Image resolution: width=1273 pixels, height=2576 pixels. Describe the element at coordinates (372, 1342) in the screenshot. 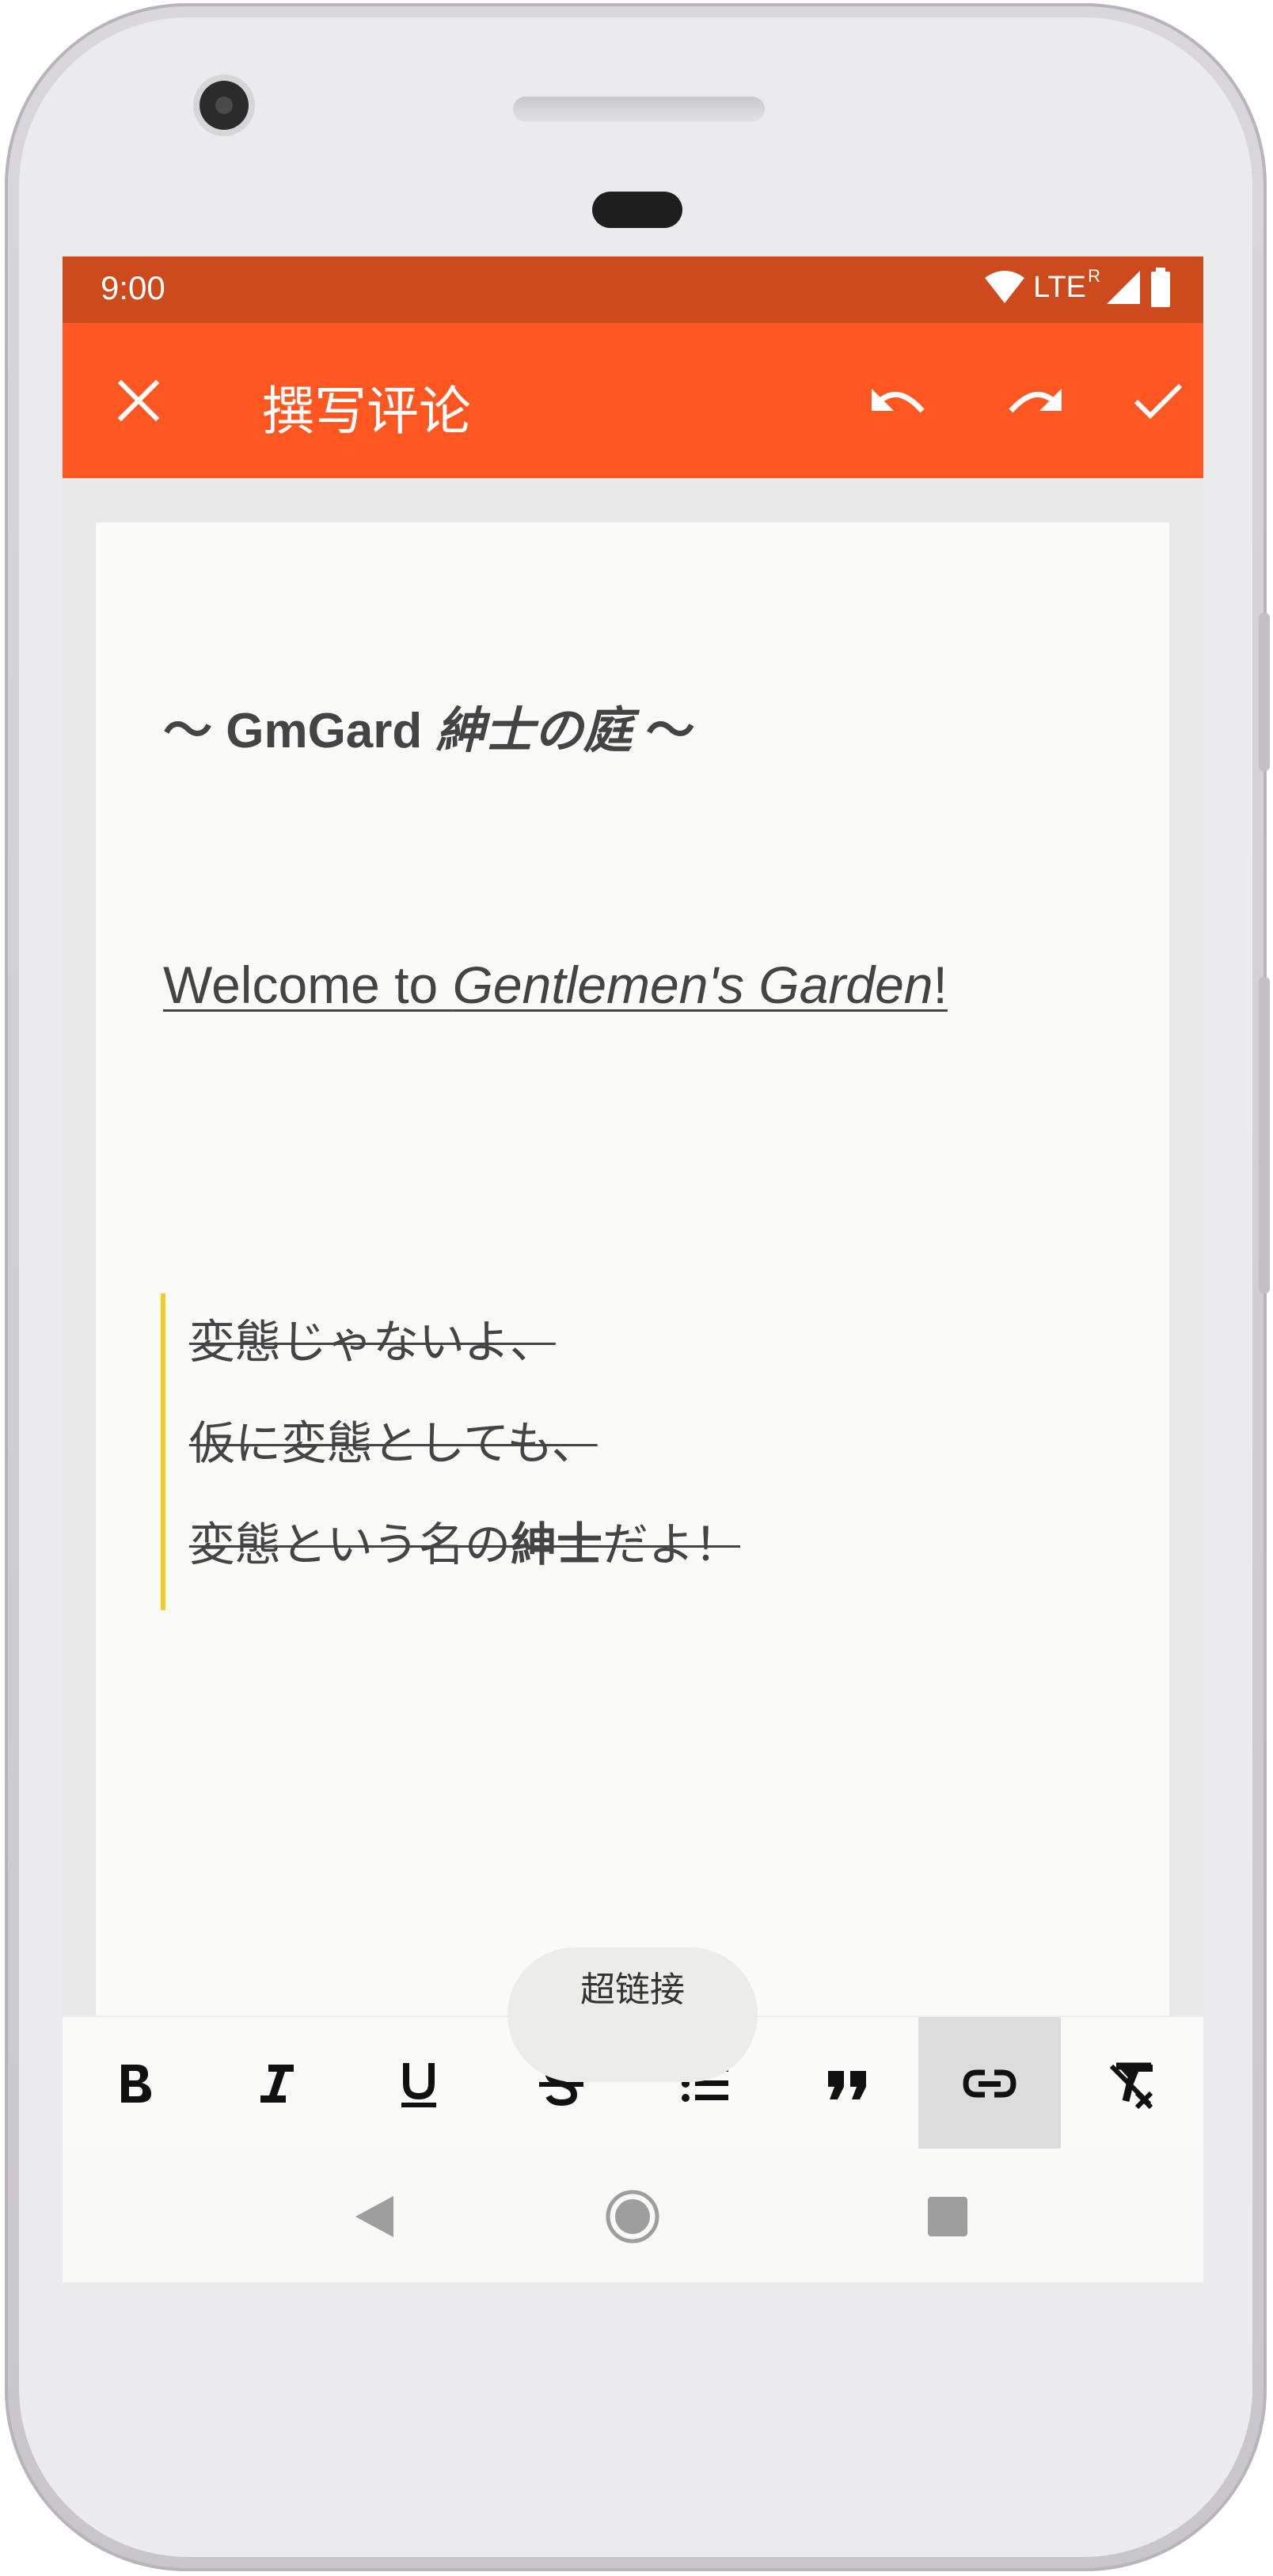

I see `quote-line-1: 変態じゃないよ、` at that location.